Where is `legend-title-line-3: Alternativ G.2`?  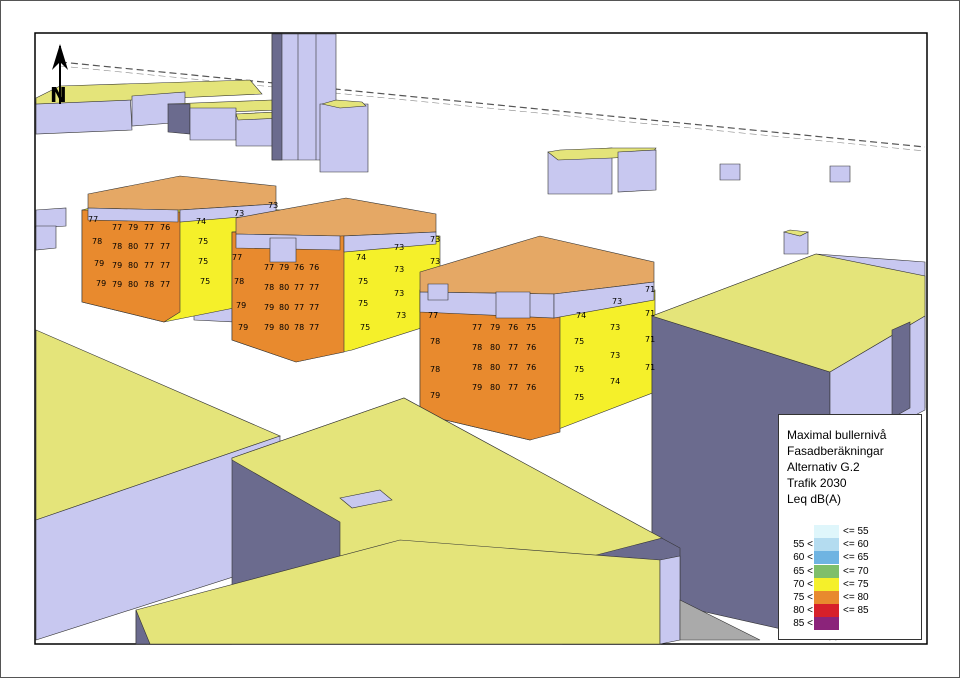
legend-title-line-3: Alternativ G.2 is located at coordinates (823, 467).